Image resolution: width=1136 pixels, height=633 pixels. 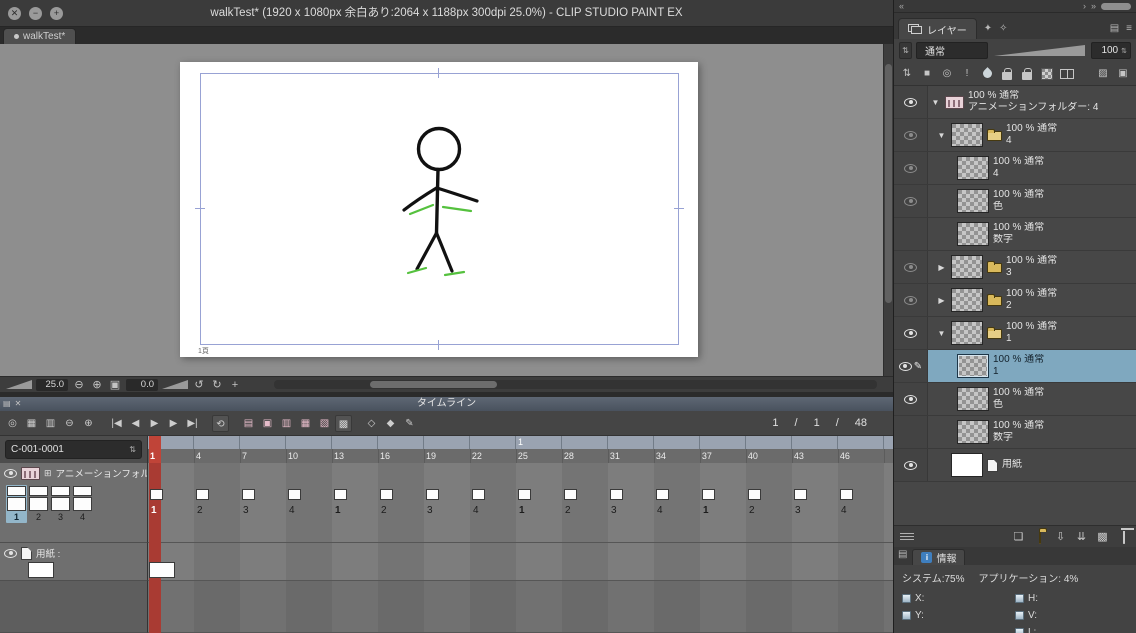 I want to click on clip-stepper-icon: ⇅, so click(x=132, y=449).